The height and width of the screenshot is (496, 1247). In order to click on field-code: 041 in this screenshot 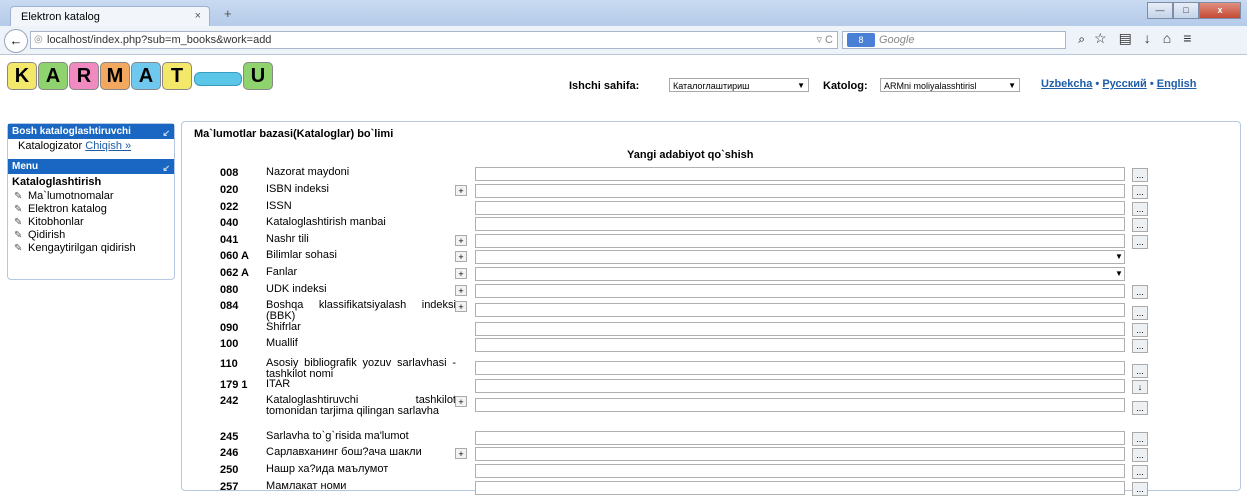, I will do `click(229, 240)`.